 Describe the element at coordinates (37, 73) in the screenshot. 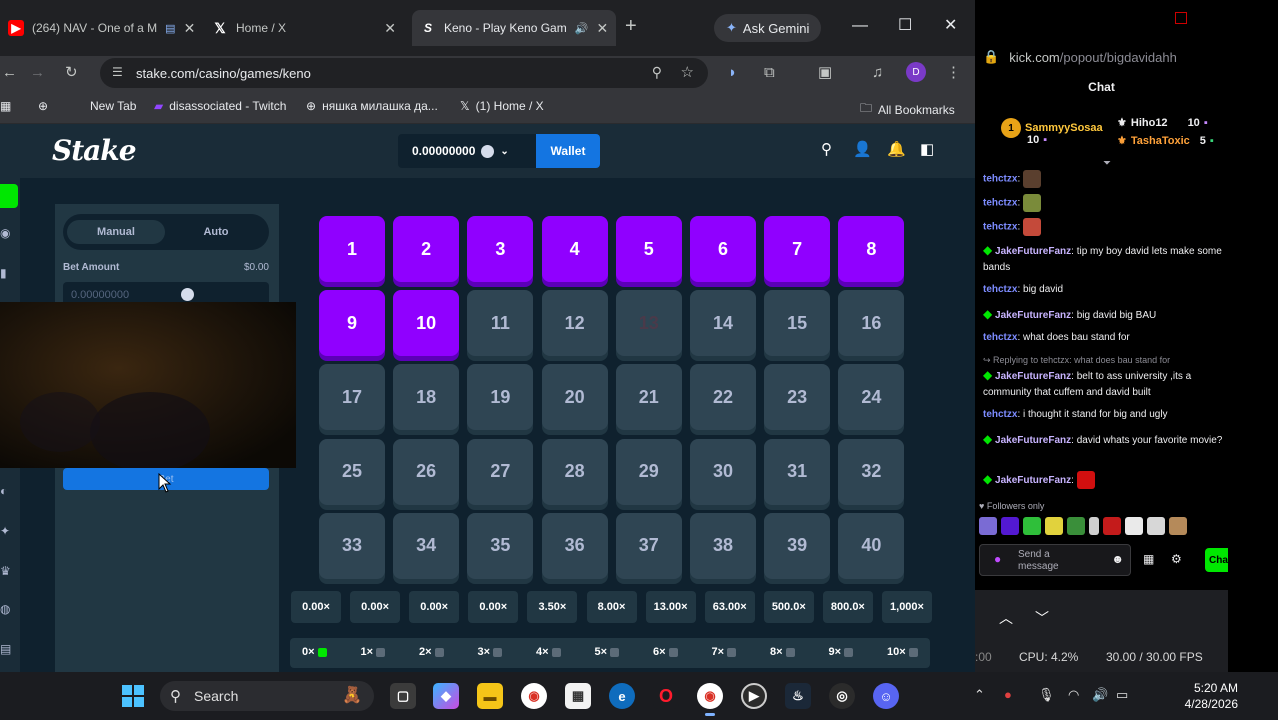

I see `forward-icon: →` at that location.